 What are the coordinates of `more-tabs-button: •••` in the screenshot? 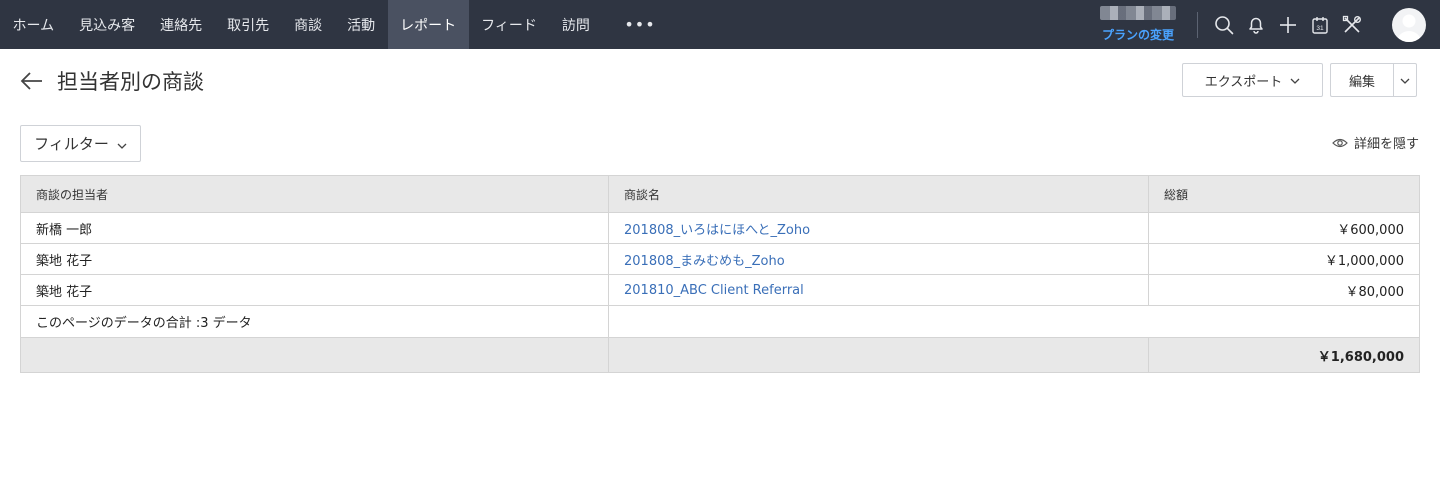 It's located at (639, 24).